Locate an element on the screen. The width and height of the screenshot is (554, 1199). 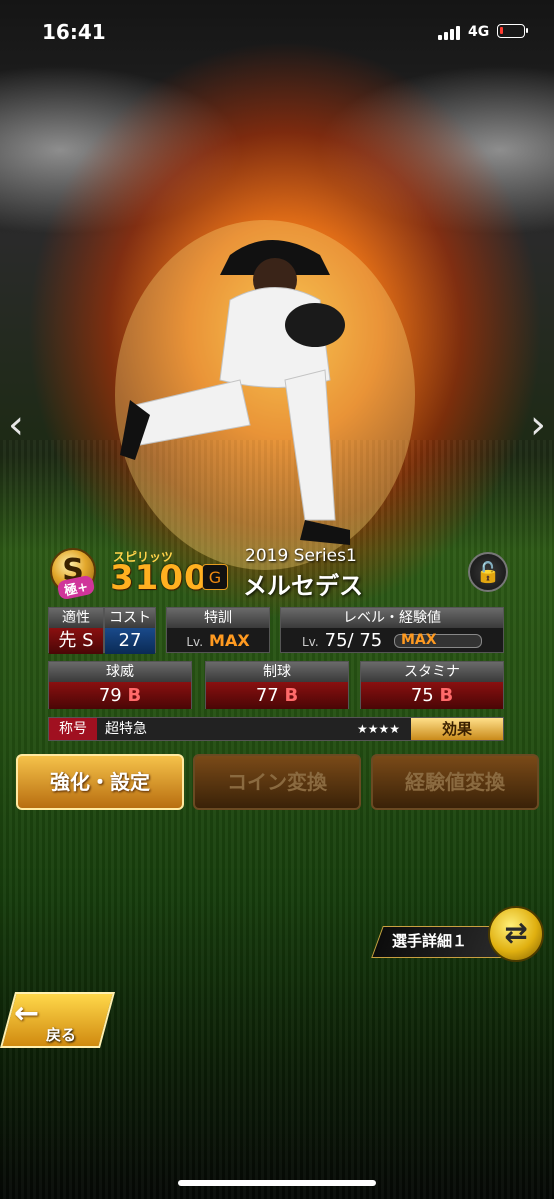
velocity-label: 球威 is located at coordinates (120, 672).